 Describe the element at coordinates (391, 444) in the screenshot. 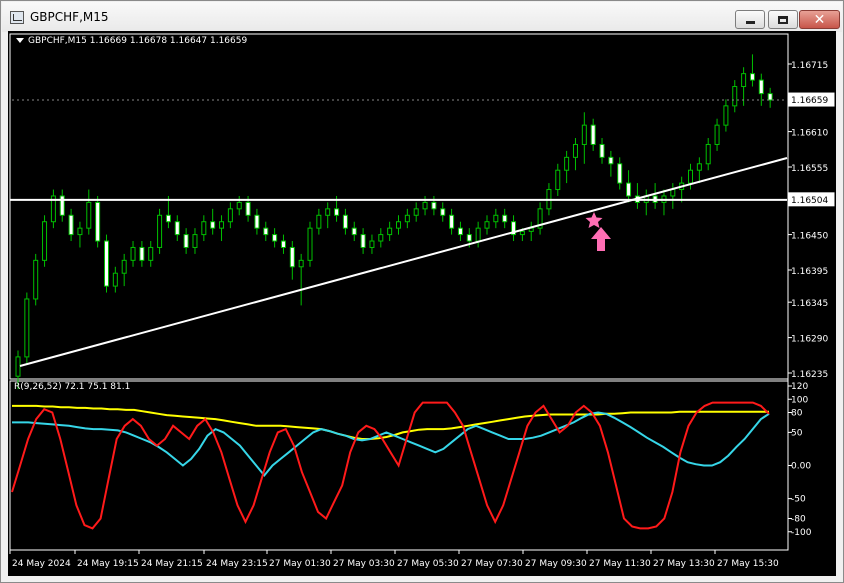

I see `cyan-series-line` at that location.